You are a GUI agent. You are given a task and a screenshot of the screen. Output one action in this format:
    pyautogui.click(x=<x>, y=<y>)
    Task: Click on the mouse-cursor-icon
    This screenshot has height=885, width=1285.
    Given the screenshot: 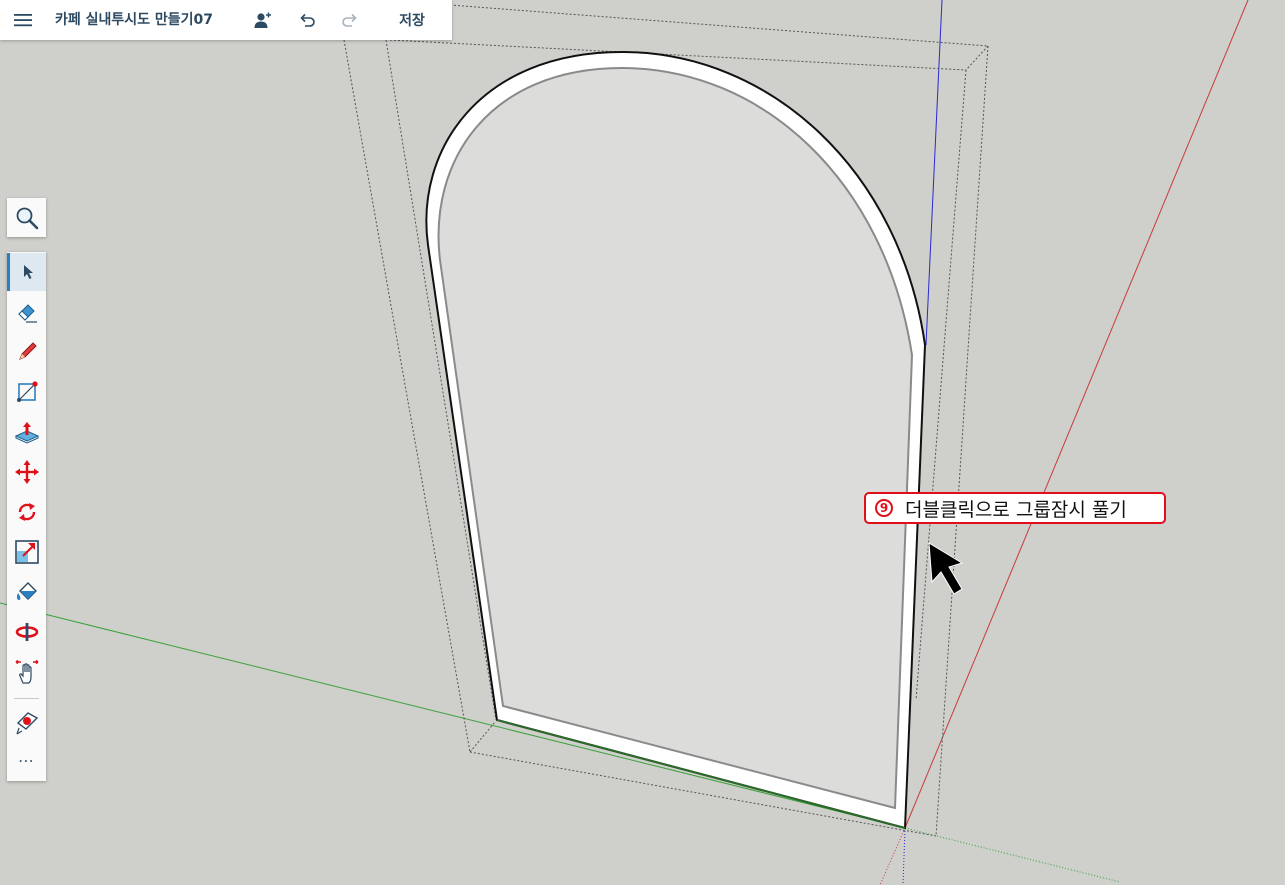 What is the action you would take?
    pyautogui.click(x=946, y=568)
    